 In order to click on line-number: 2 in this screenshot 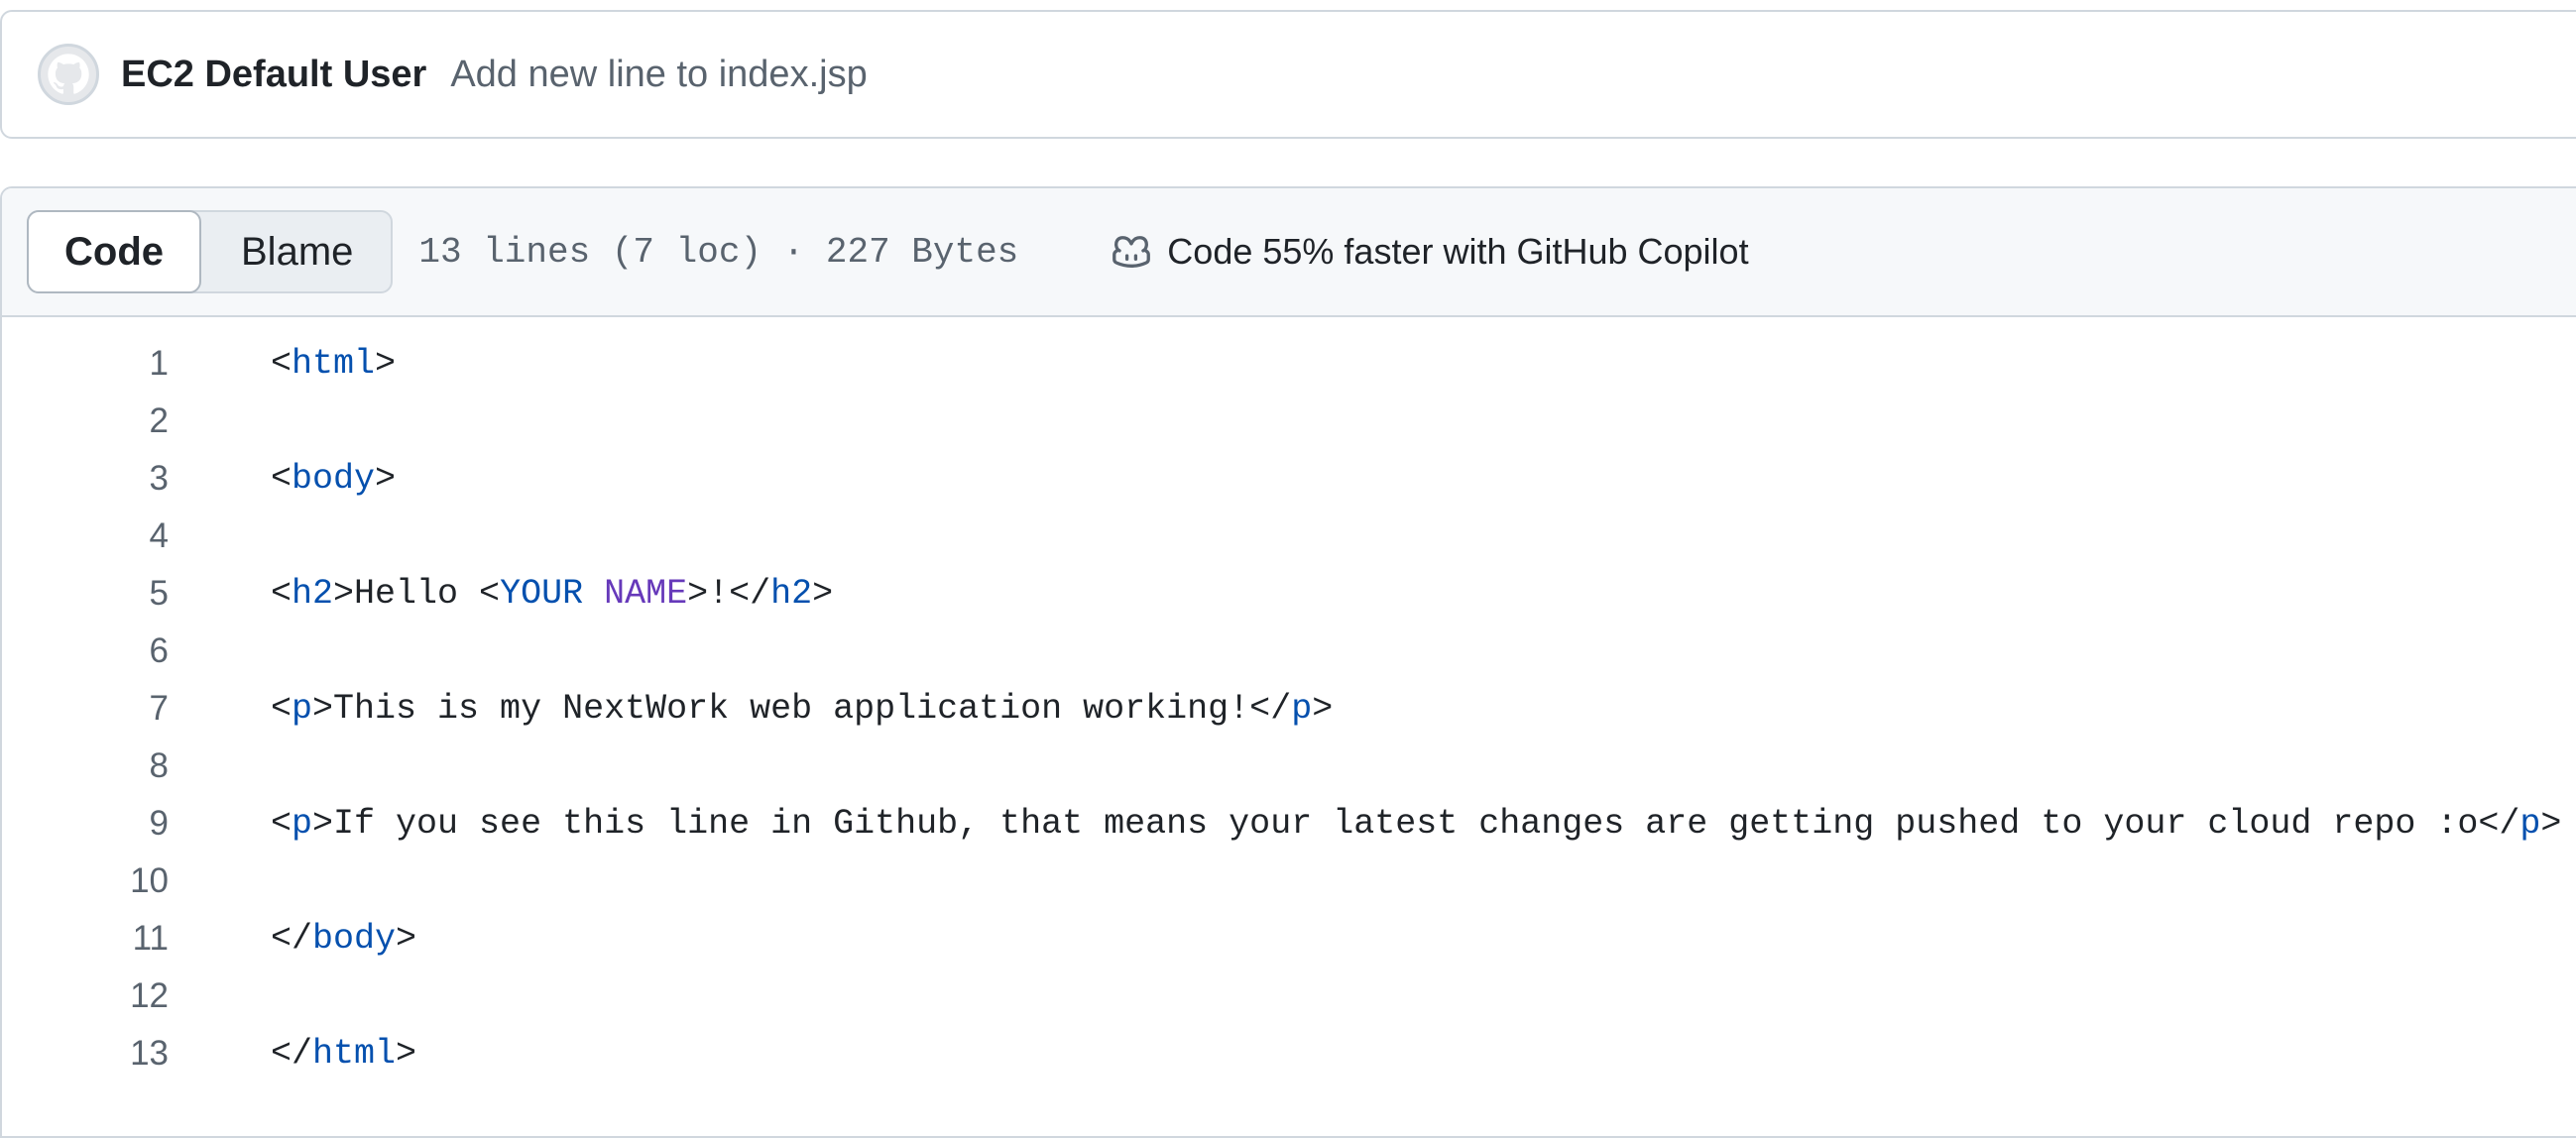, I will do `click(85, 421)`.